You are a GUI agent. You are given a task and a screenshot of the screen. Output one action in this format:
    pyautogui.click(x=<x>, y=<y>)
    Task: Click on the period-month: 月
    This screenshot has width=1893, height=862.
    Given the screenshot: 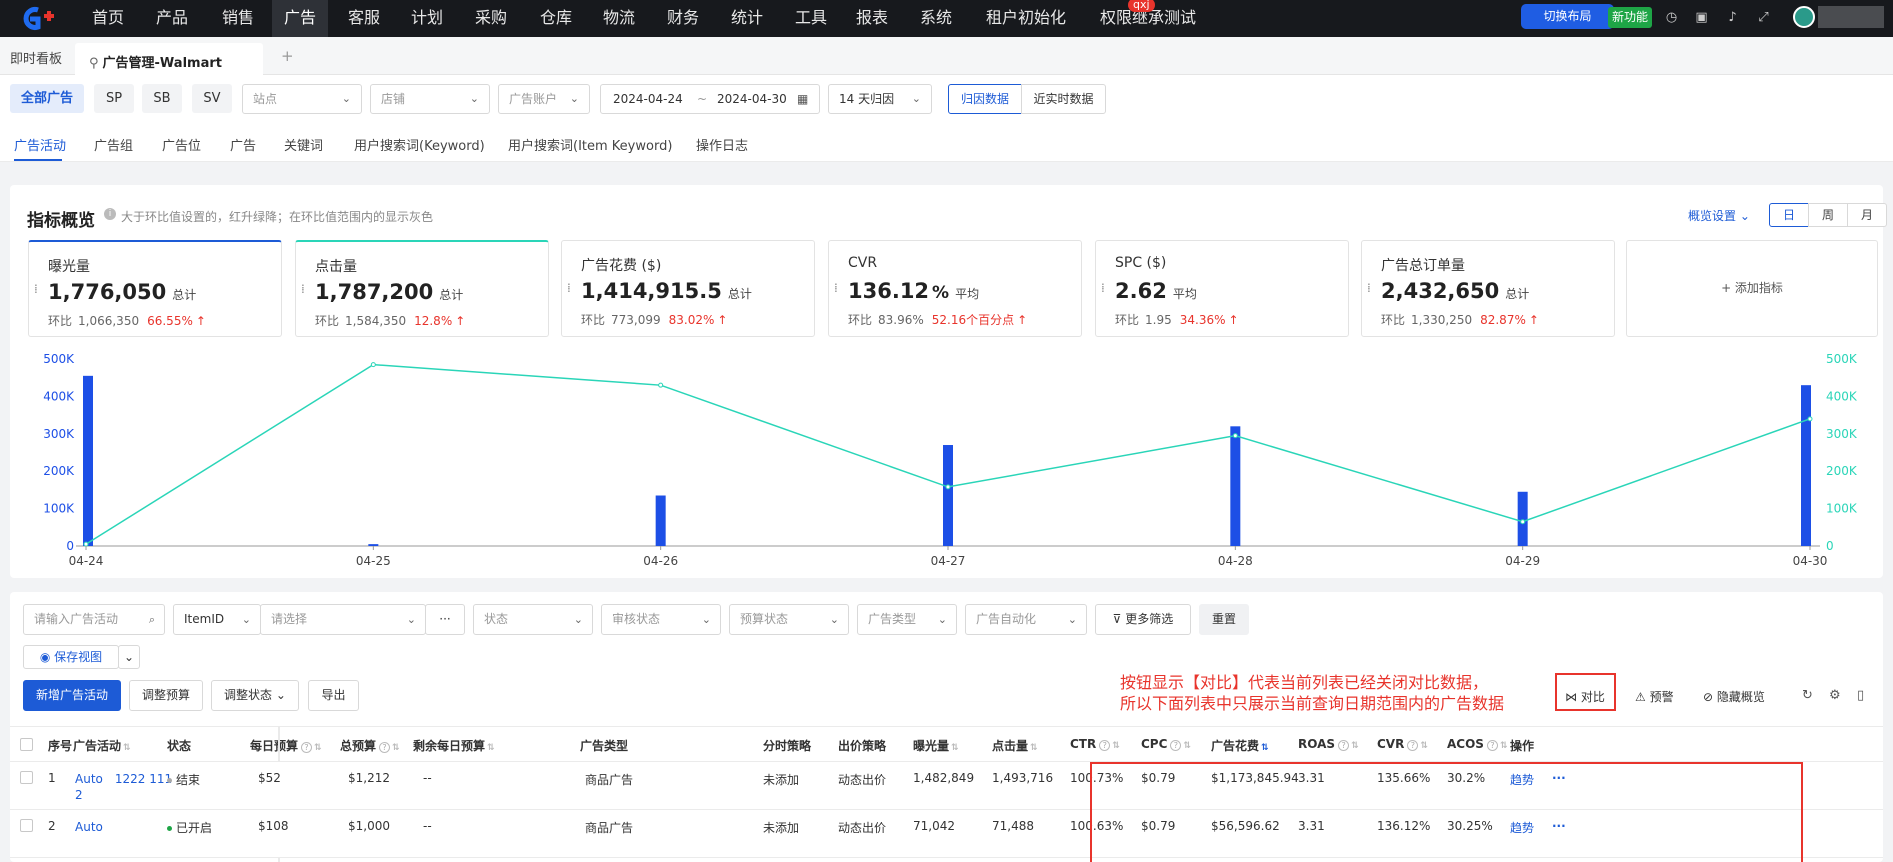 What is the action you would take?
    pyautogui.click(x=1867, y=215)
    